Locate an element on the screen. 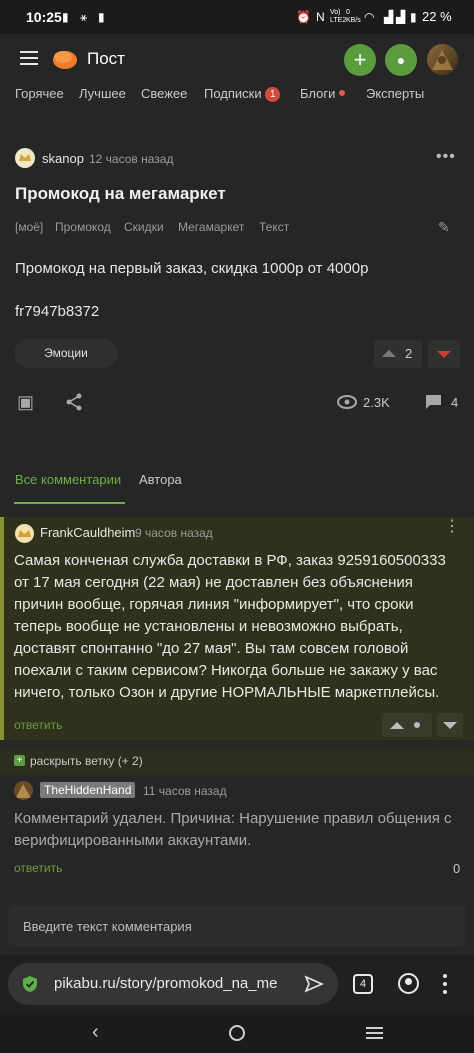  battery-percent: 22 % is located at coordinates (437, 16).